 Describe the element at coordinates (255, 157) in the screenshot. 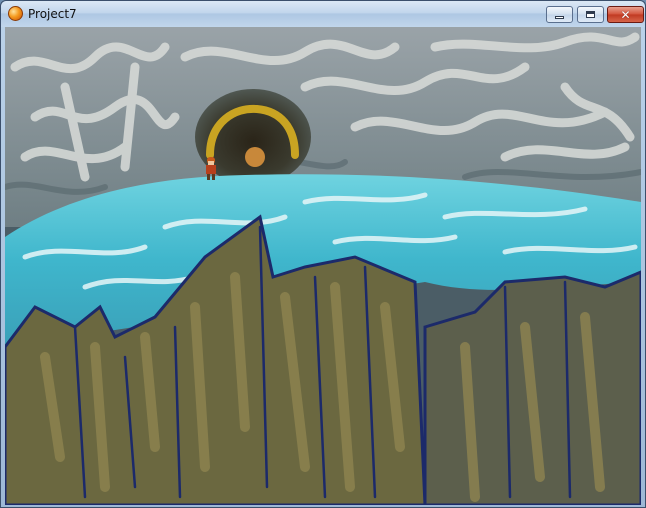

I see `cave-lamp` at that location.